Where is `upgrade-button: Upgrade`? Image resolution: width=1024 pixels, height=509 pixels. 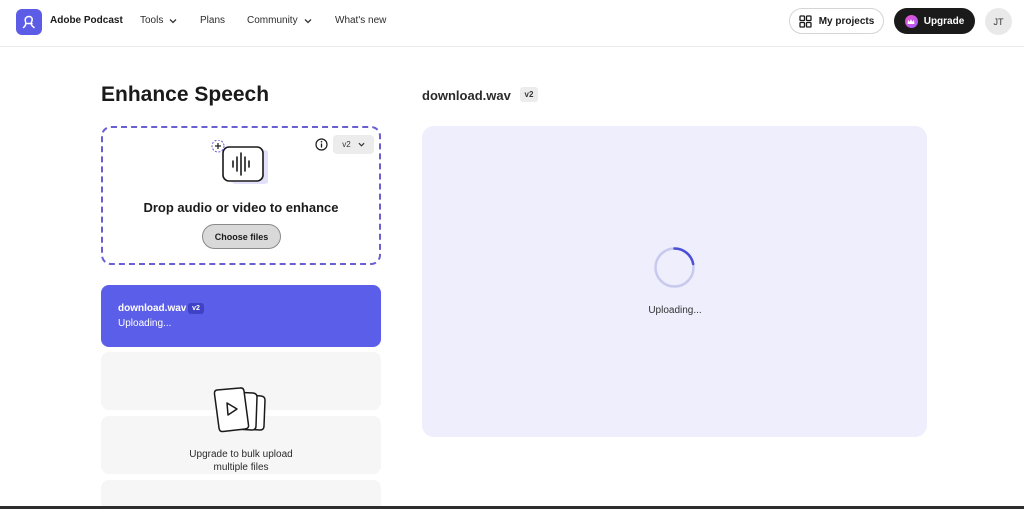
upgrade-button: Upgrade is located at coordinates (934, 21).